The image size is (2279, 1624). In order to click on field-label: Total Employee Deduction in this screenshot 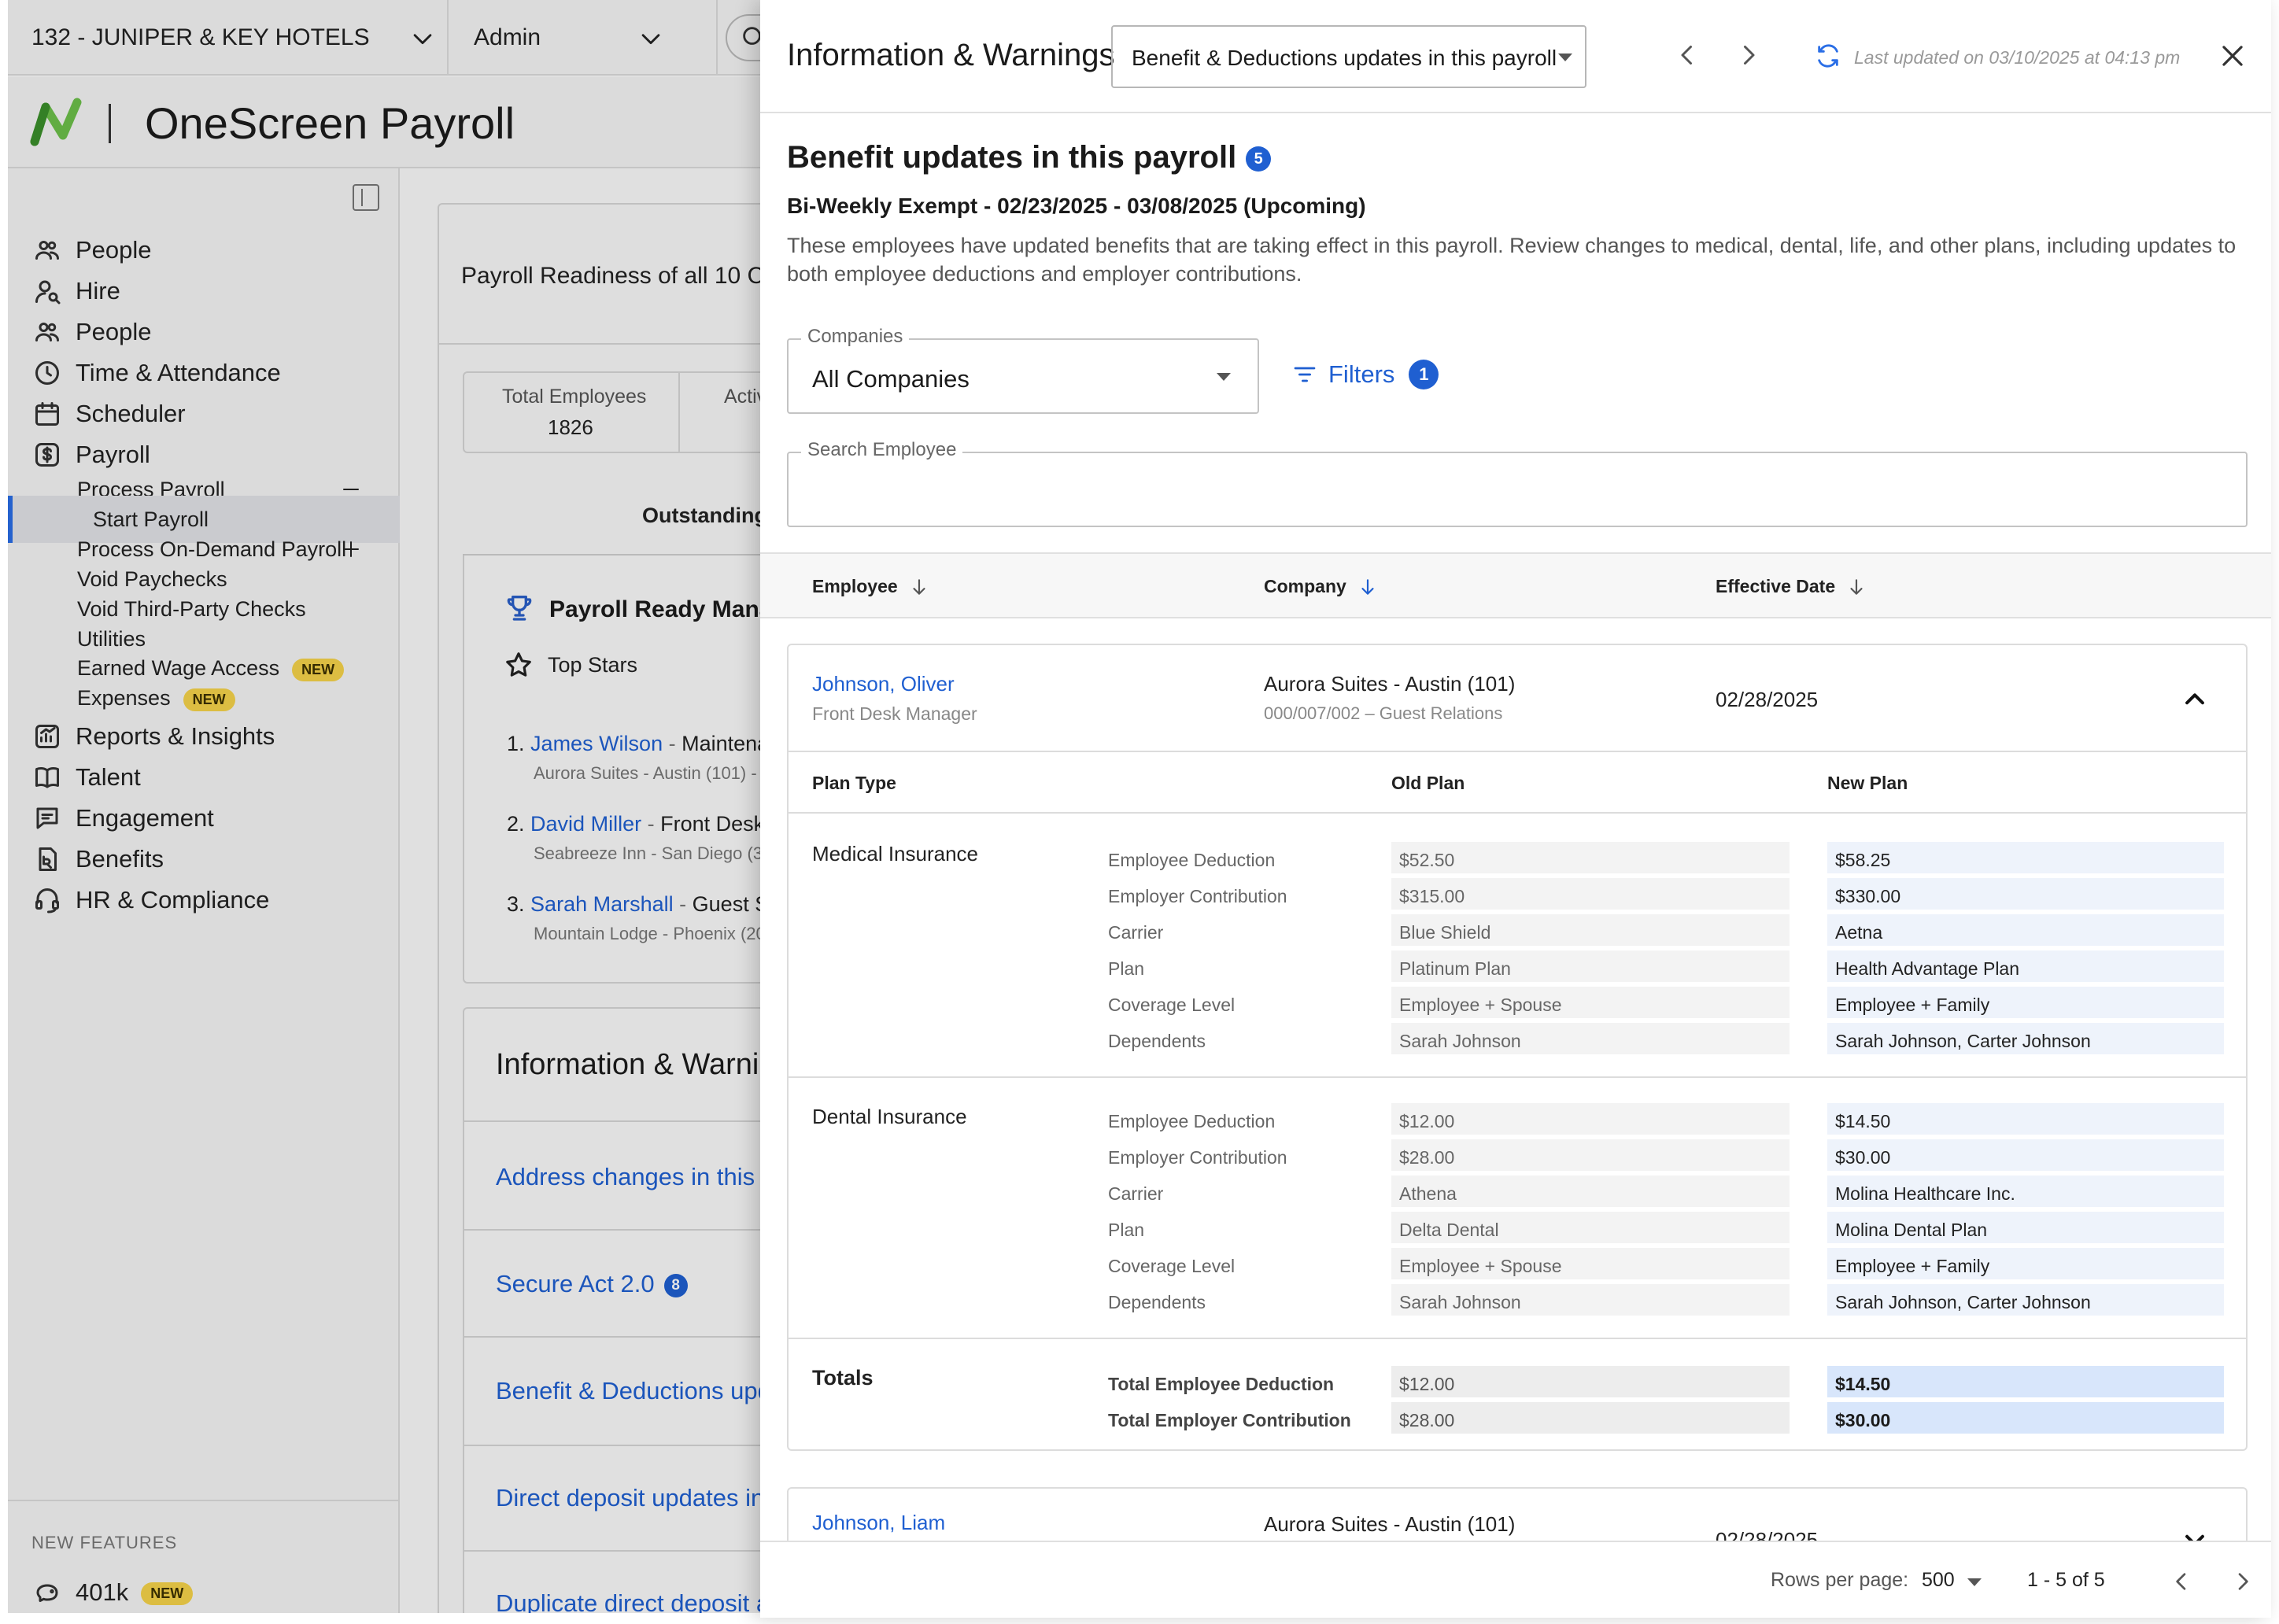, I will do `click(1221, 1384)`.